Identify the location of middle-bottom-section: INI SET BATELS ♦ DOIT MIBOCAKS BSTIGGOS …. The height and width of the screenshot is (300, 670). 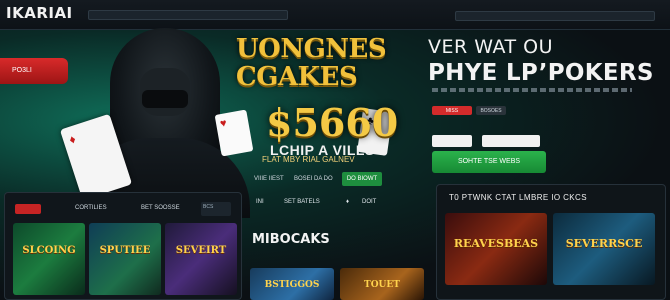
(337, 246).